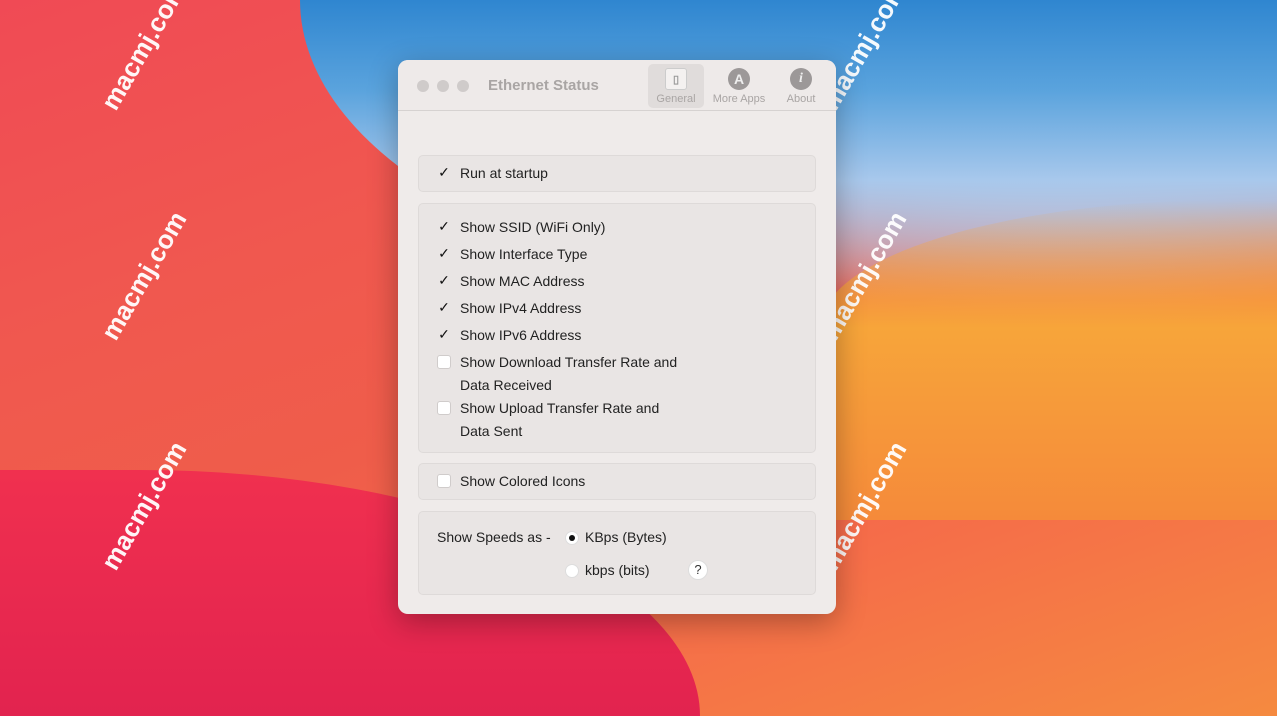  Describe the element at coordinates (617, 570) in the screenshot. I see `kbits-label: kbps (bits)` at that location.